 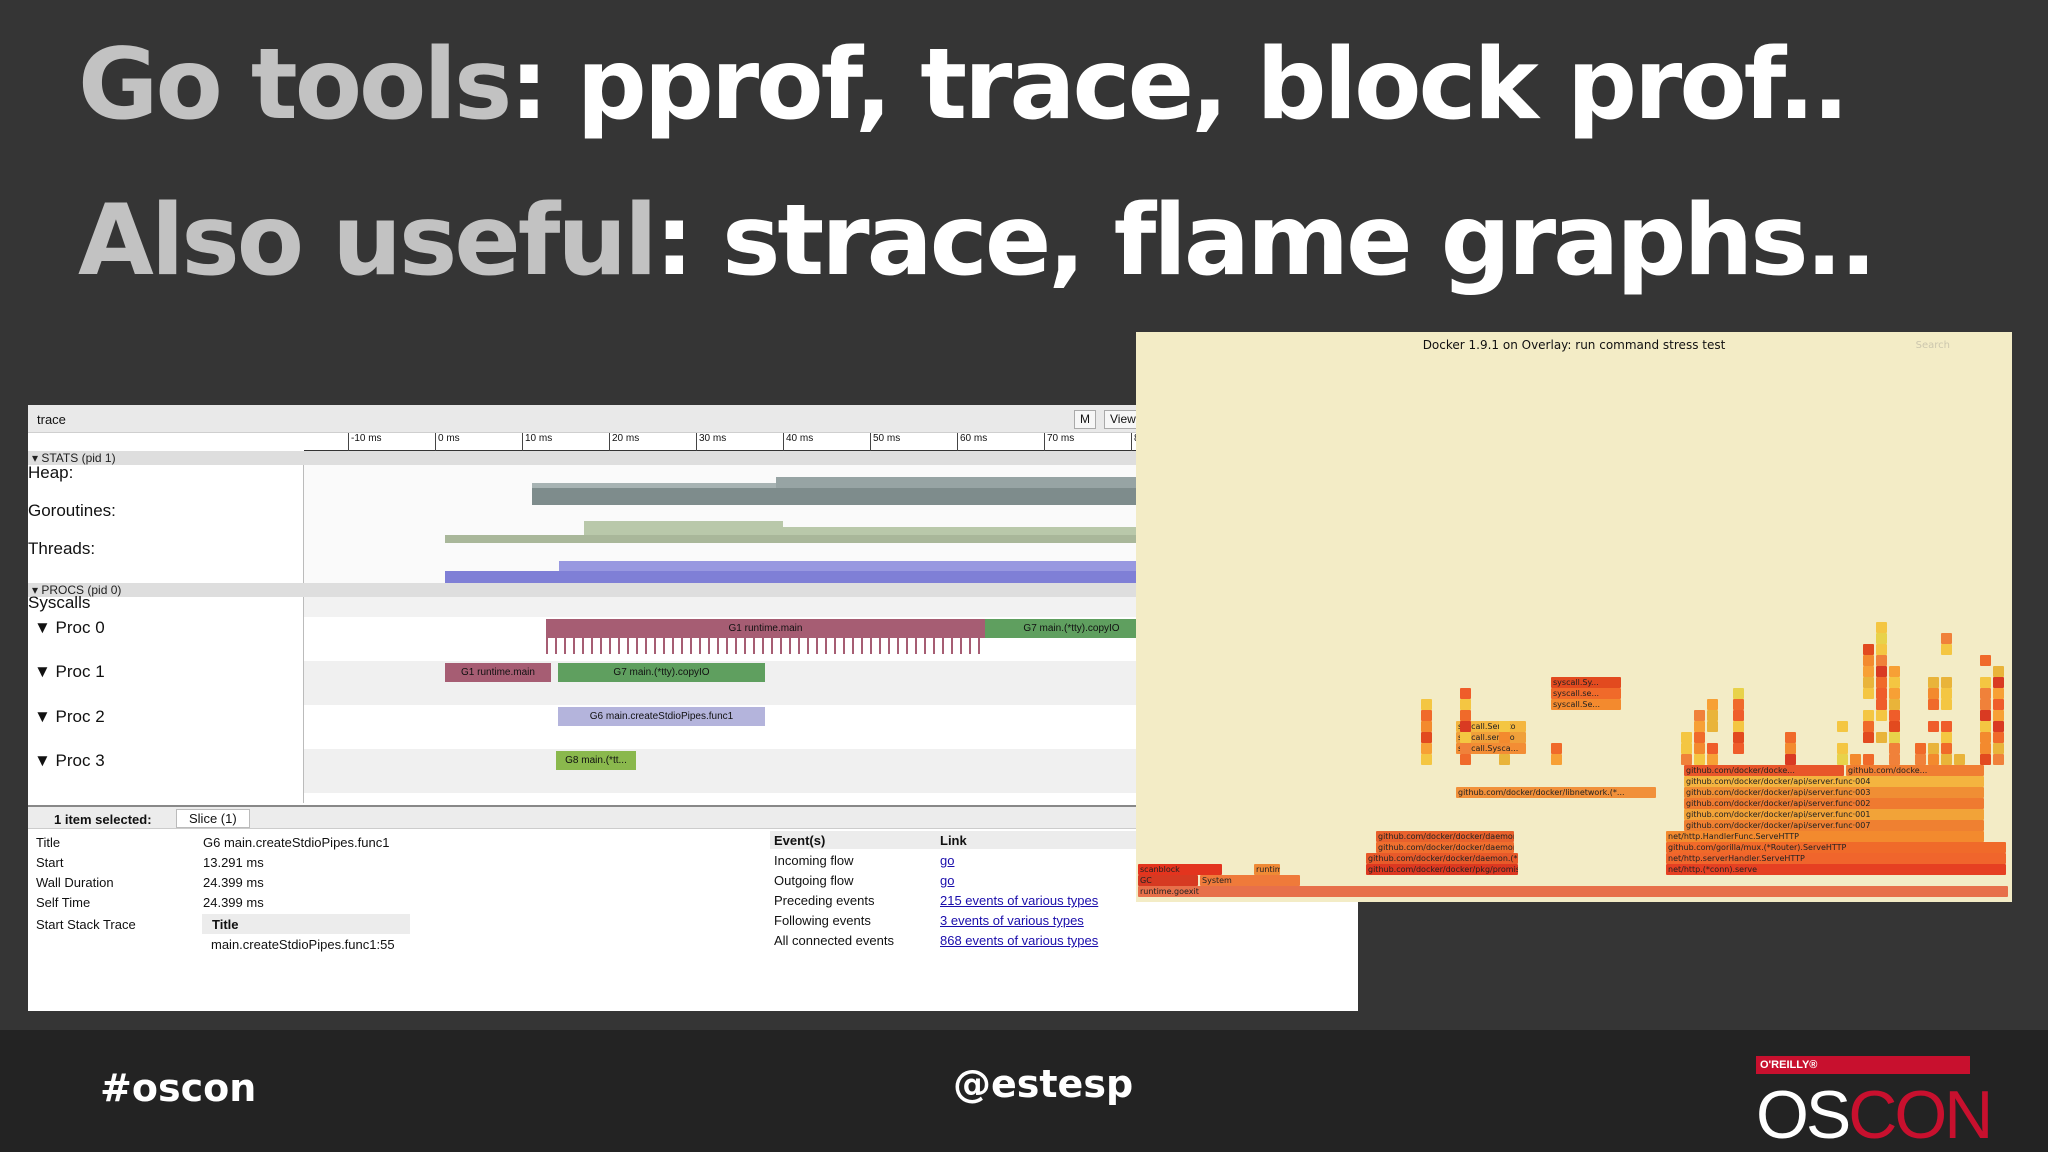 What do you see at coordinates (661, 716) in the screenshot?
I see `slice-g6-createstdiopipes: G6 main.createStdioPipes.func1` at bounding box center [661, 716].